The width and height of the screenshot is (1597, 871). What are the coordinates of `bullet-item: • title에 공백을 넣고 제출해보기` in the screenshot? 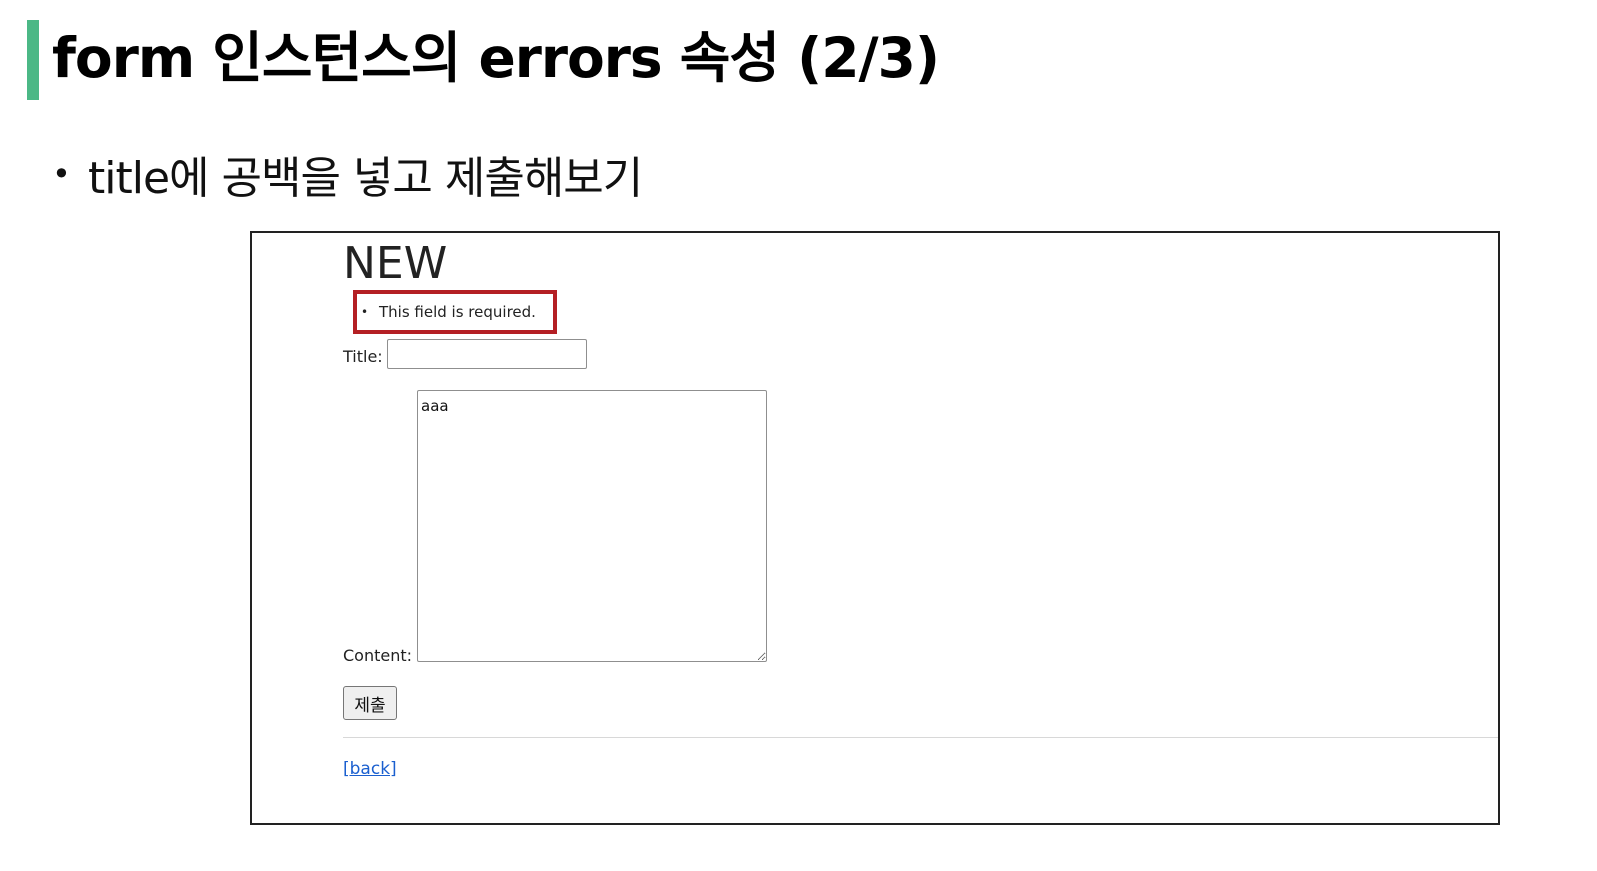 It's located at (347, 174).